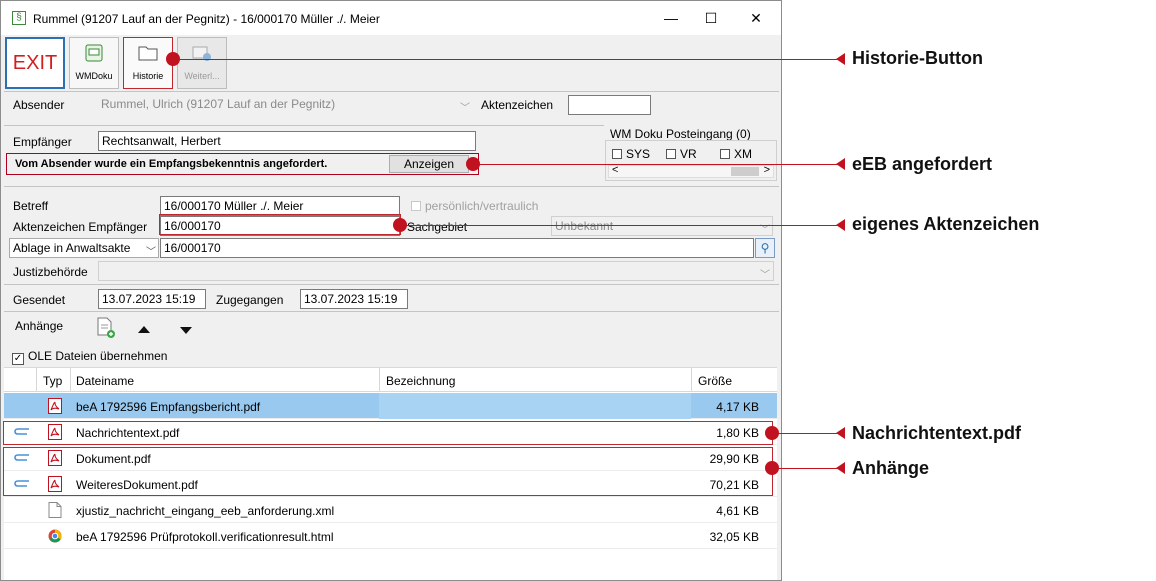  What do you see at coordinates (807, 433) in the screenshot?
I see `nachrichtentext-leader-line` at bounding box center [807, 433].